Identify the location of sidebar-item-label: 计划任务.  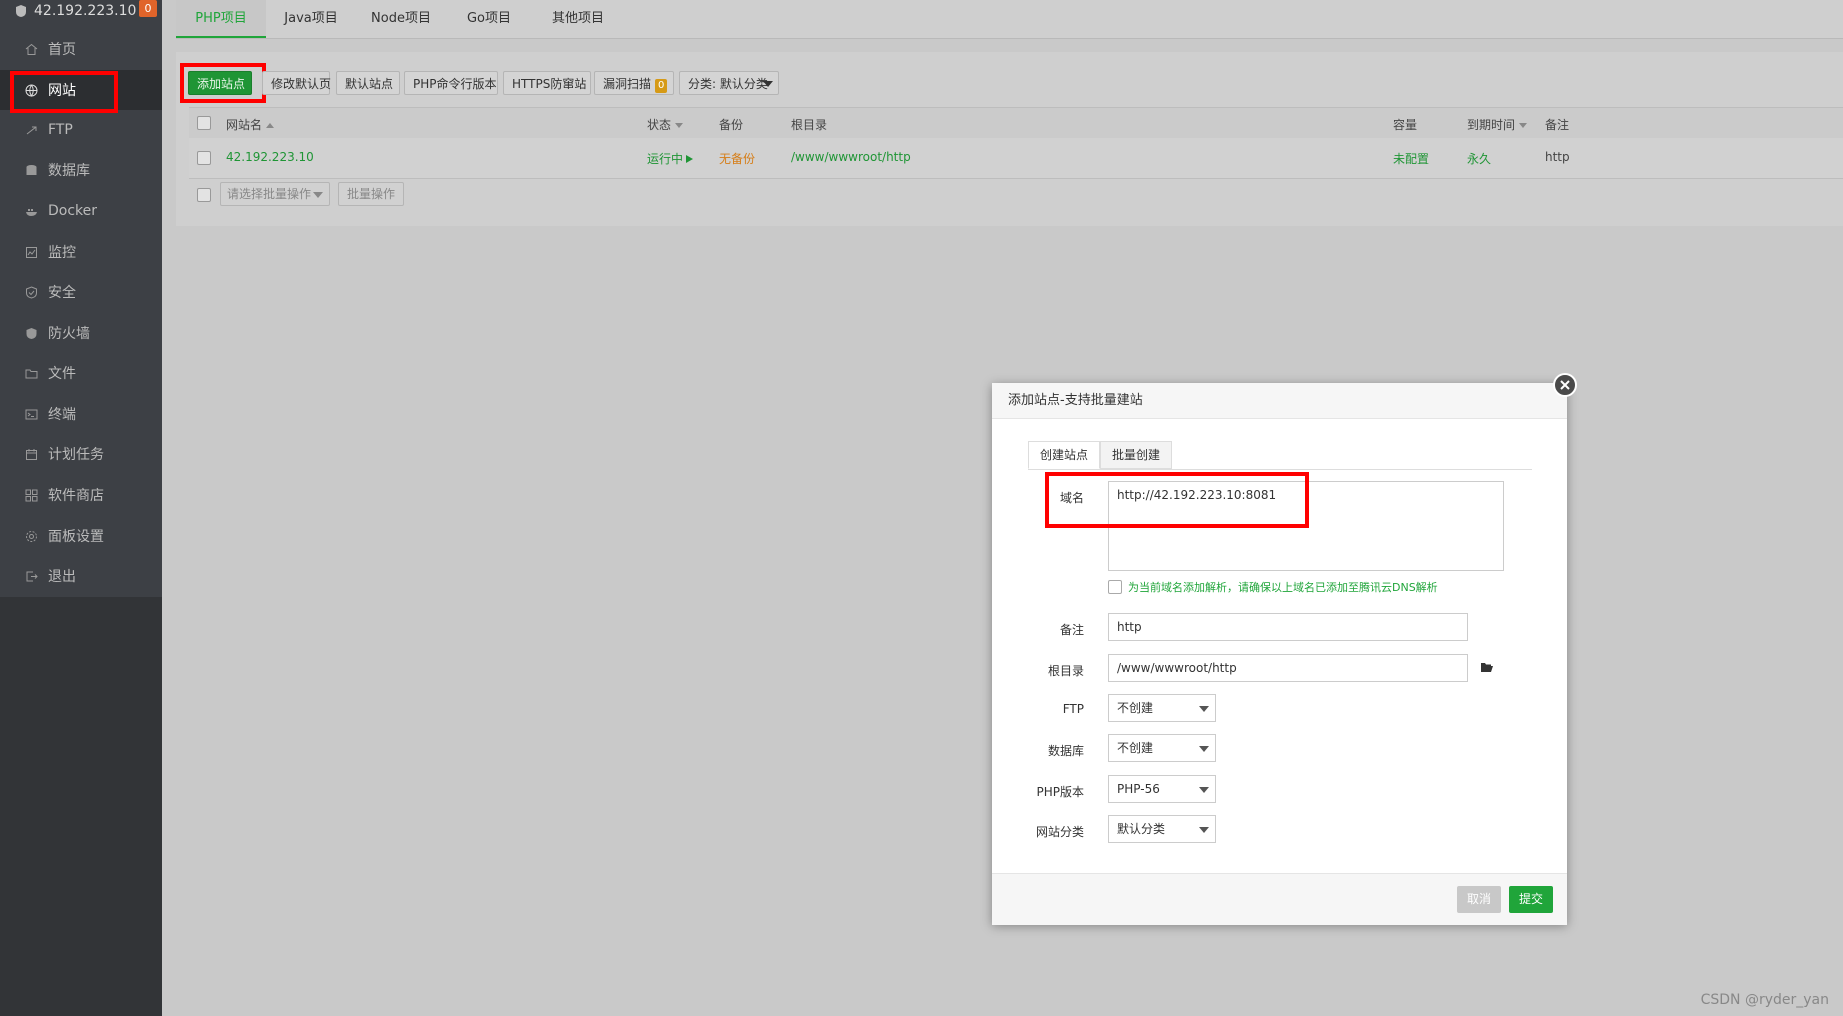
(76, 455).